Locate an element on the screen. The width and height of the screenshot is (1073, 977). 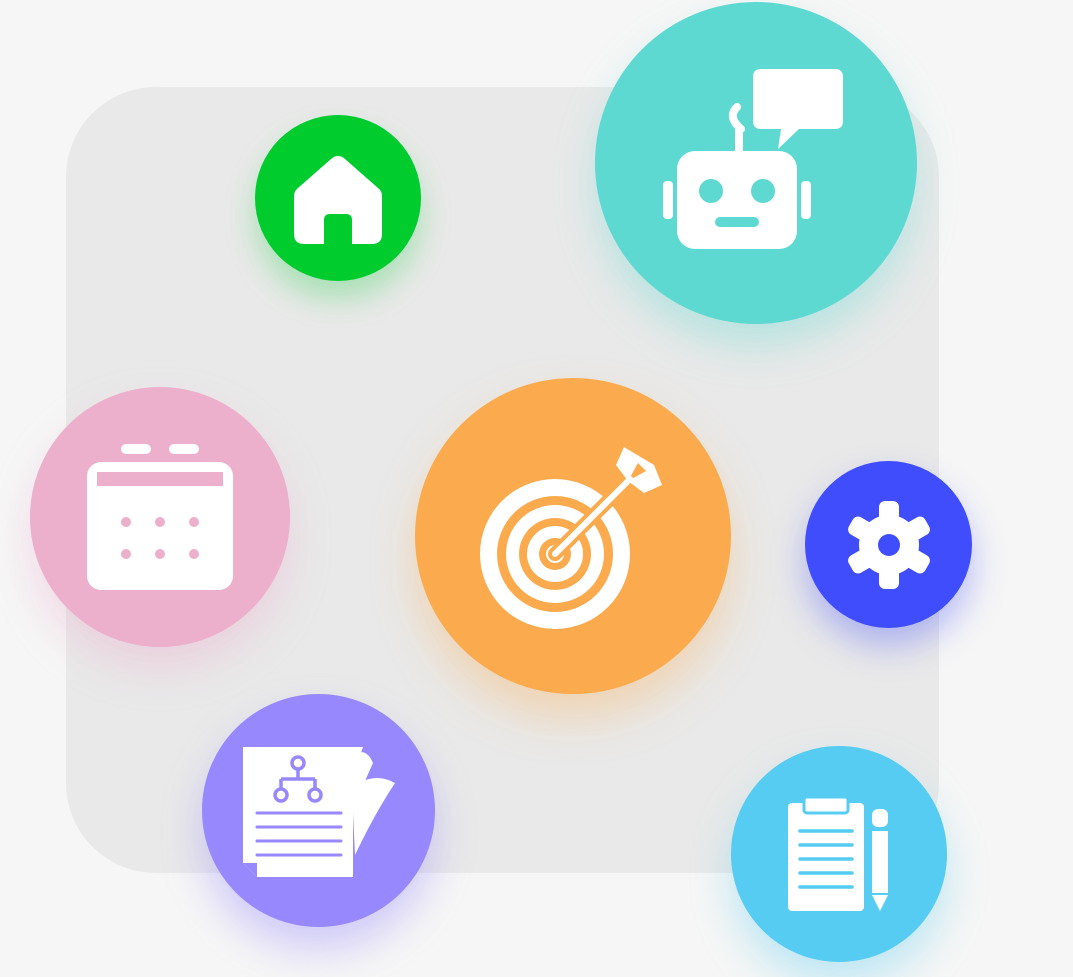
target-arrow-icon is located at coordinates (571, 538).